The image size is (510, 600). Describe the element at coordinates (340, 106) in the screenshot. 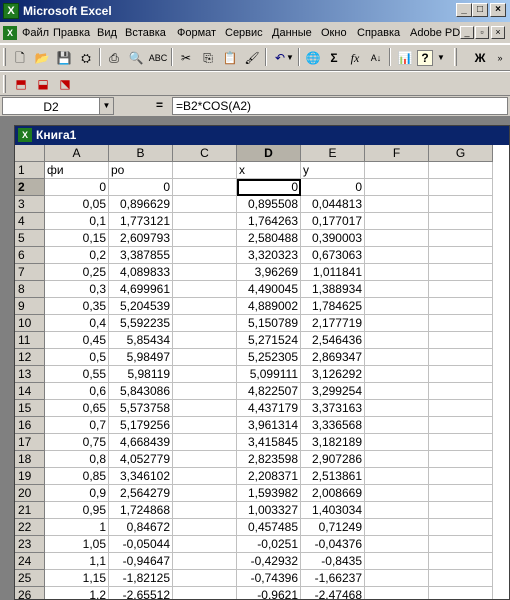

I see `formula-input: =B2*COS(A2)` at that location.